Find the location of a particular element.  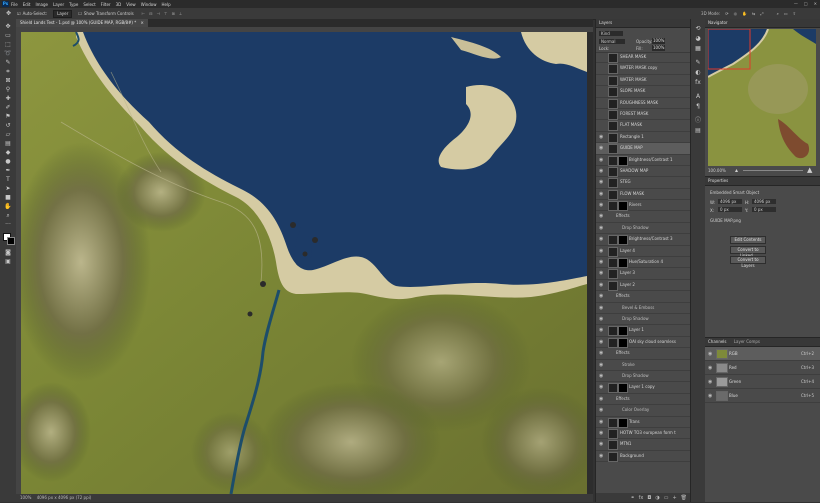

brushes-icon: ✎ is located at coordinates (698, 62).